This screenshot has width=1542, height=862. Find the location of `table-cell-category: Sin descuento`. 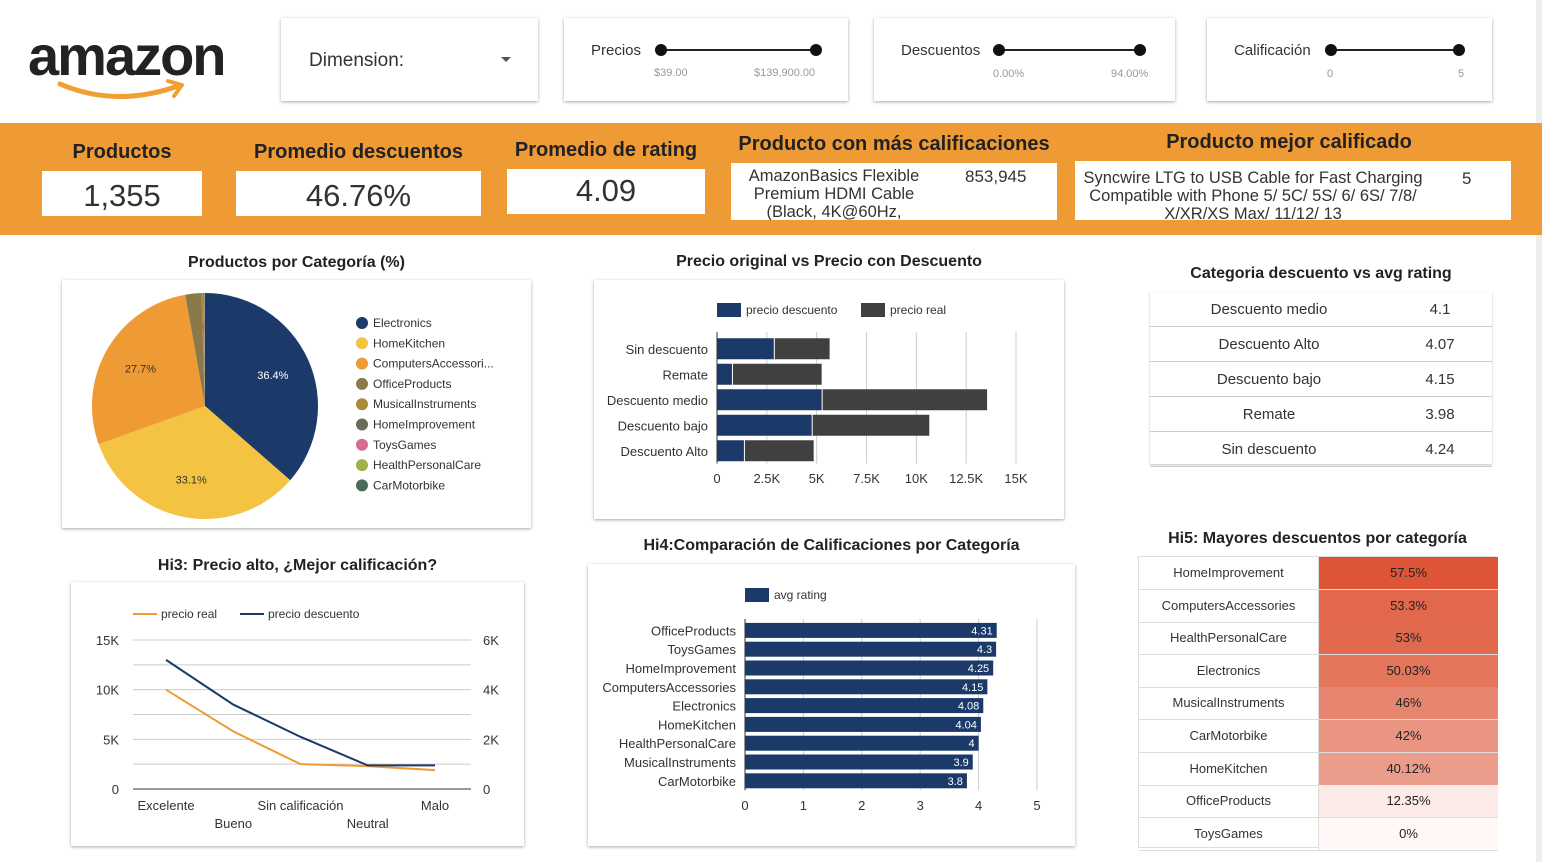

table-cell-category: Sin descuento is located at coordinates (1269, 449).